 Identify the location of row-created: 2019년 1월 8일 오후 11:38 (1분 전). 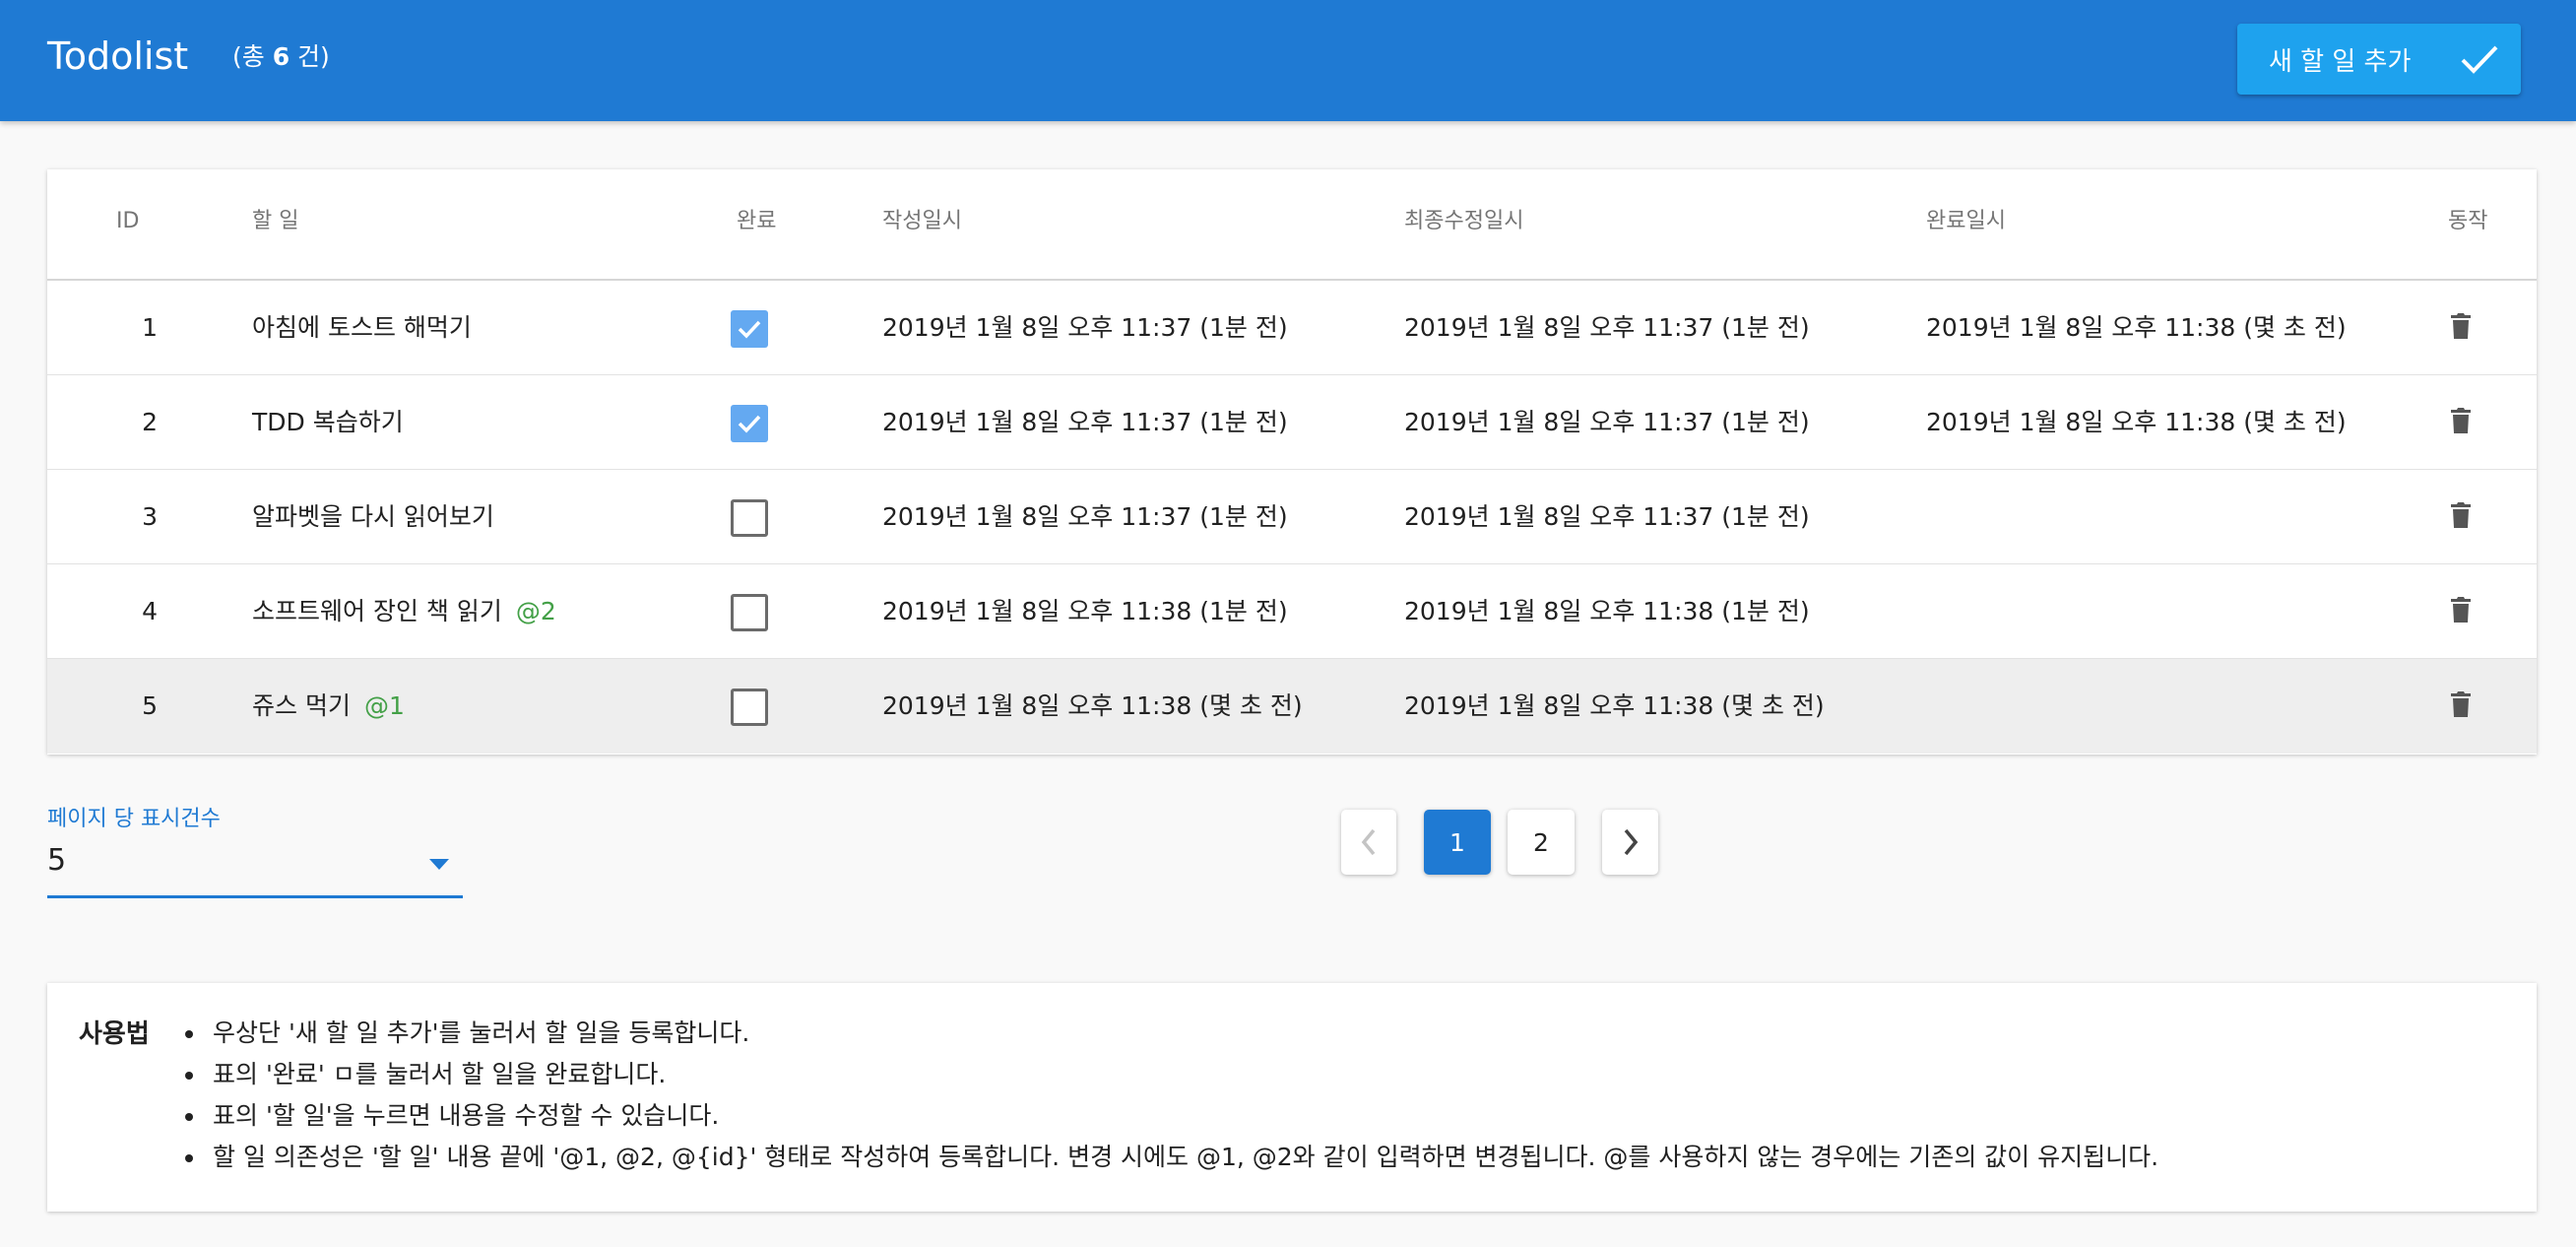
(1085, 611).